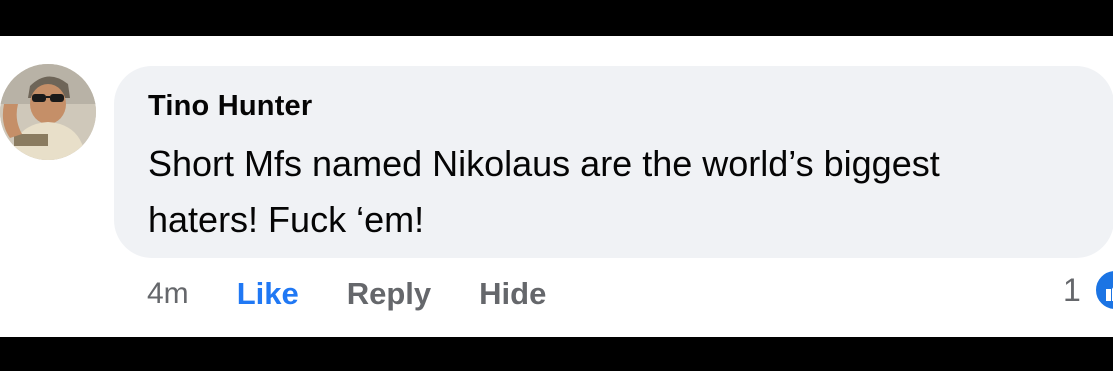 The height and width of the screenshot is (371, 1113). What do you see at coordinates (168, 294) in the screenshot?
I see `comment-timestamp: 4m` at bounding box center [168, 294].